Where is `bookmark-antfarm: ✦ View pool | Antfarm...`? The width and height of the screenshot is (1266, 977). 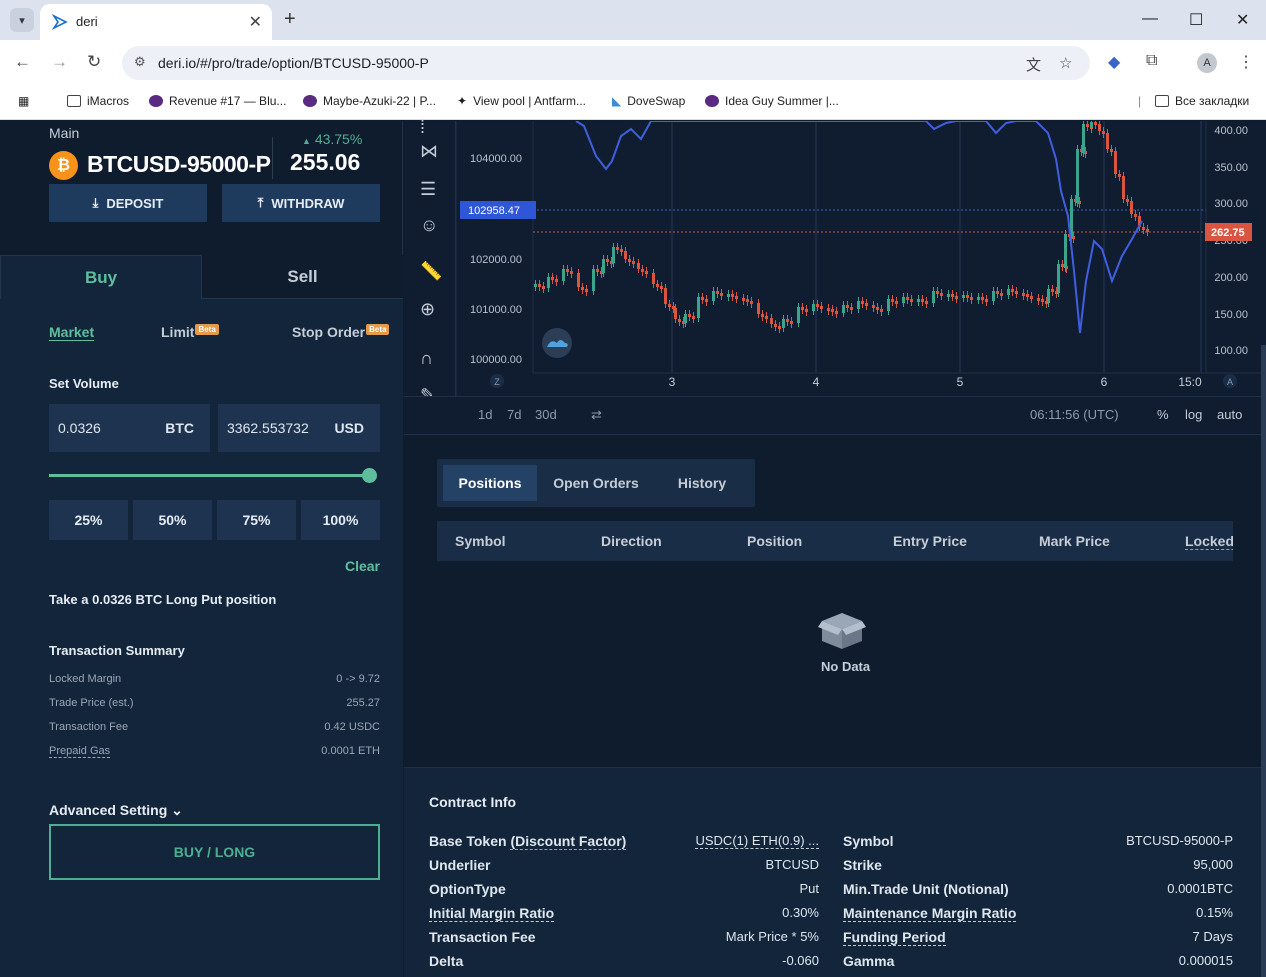 bookmark-antfarm: ✦ View pool | Antfarm... is located at coordinates (521, 101).